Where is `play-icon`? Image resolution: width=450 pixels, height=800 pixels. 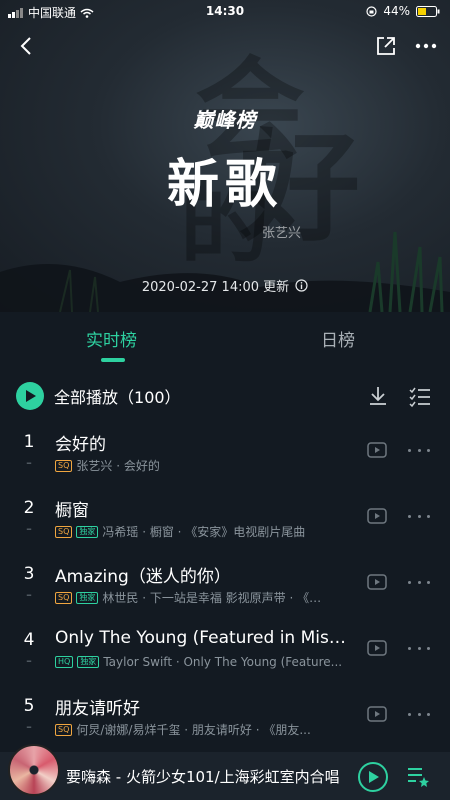
play-icon is located at coordinates (374, 777).